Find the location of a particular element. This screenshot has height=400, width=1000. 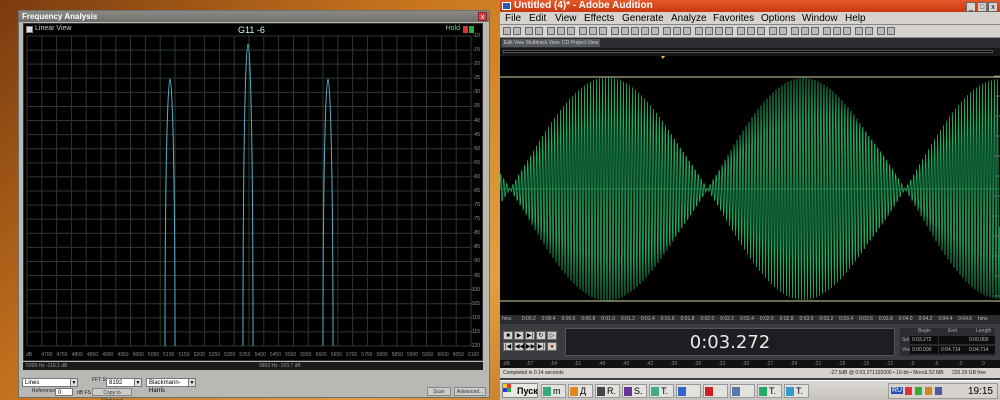

fft-size-select: 8192 ▼ is located at coordinates (124, 382).